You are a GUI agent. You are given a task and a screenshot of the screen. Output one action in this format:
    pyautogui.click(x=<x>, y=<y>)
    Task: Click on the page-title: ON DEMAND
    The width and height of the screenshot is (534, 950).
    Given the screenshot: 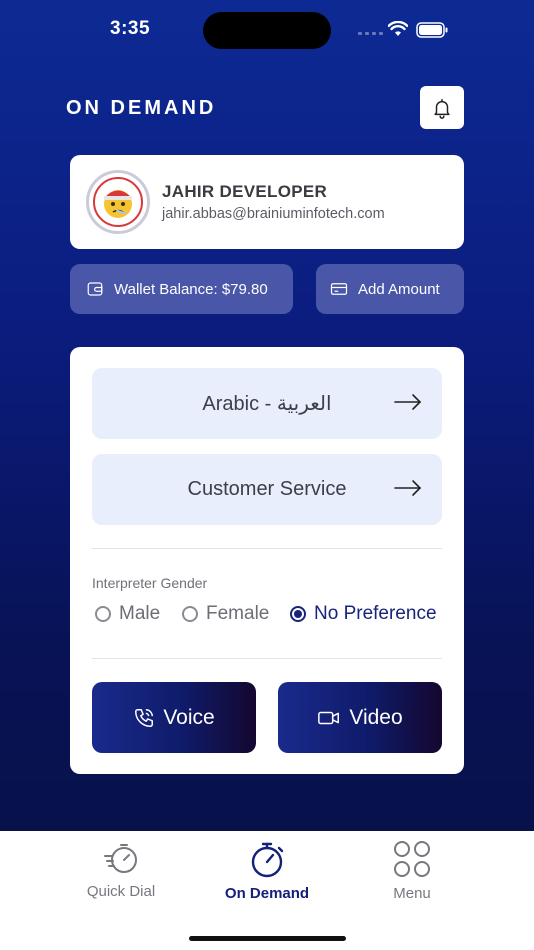 What is the action you would take?
    pyautogui.click(x=141, y=108)
    